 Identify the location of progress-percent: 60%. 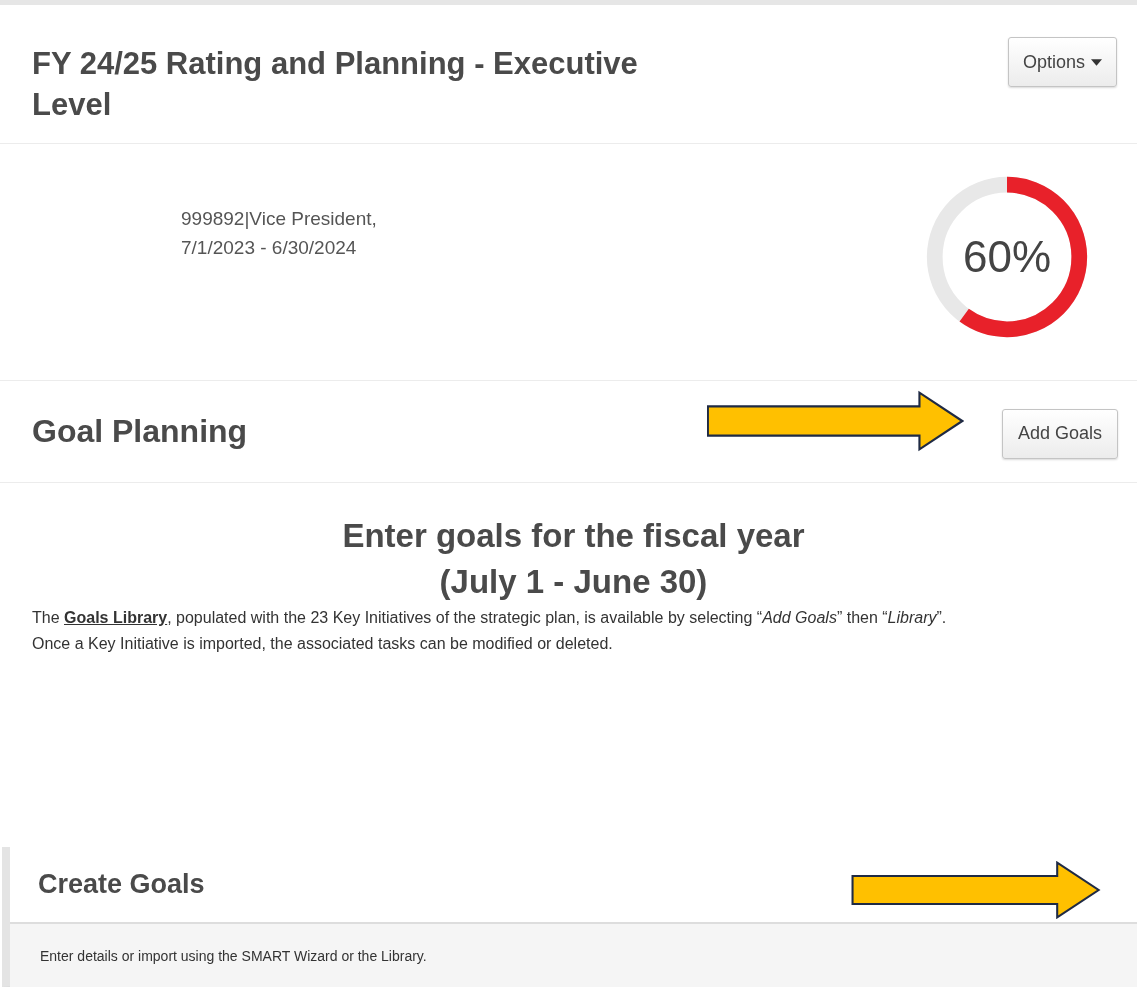
(1007, 257).